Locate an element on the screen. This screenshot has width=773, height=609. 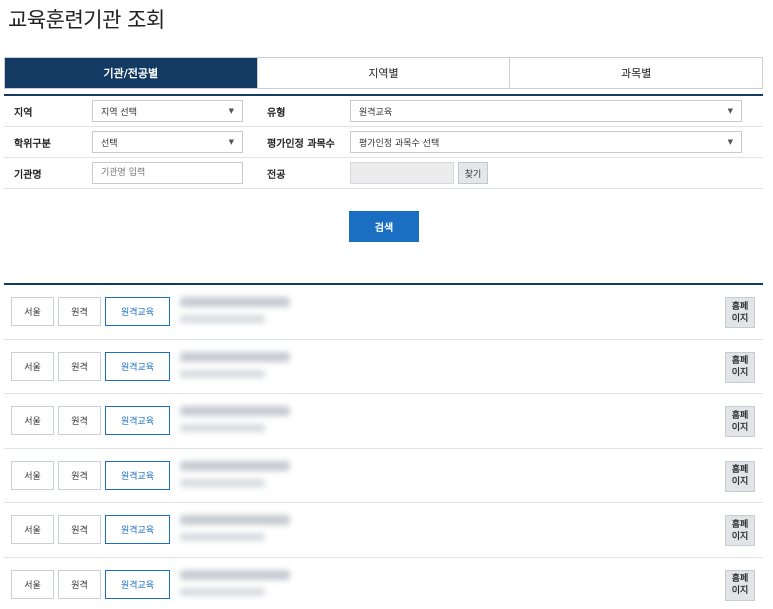
course-count-label: 평가인정 과목수 is located at coordinates (301, 144).